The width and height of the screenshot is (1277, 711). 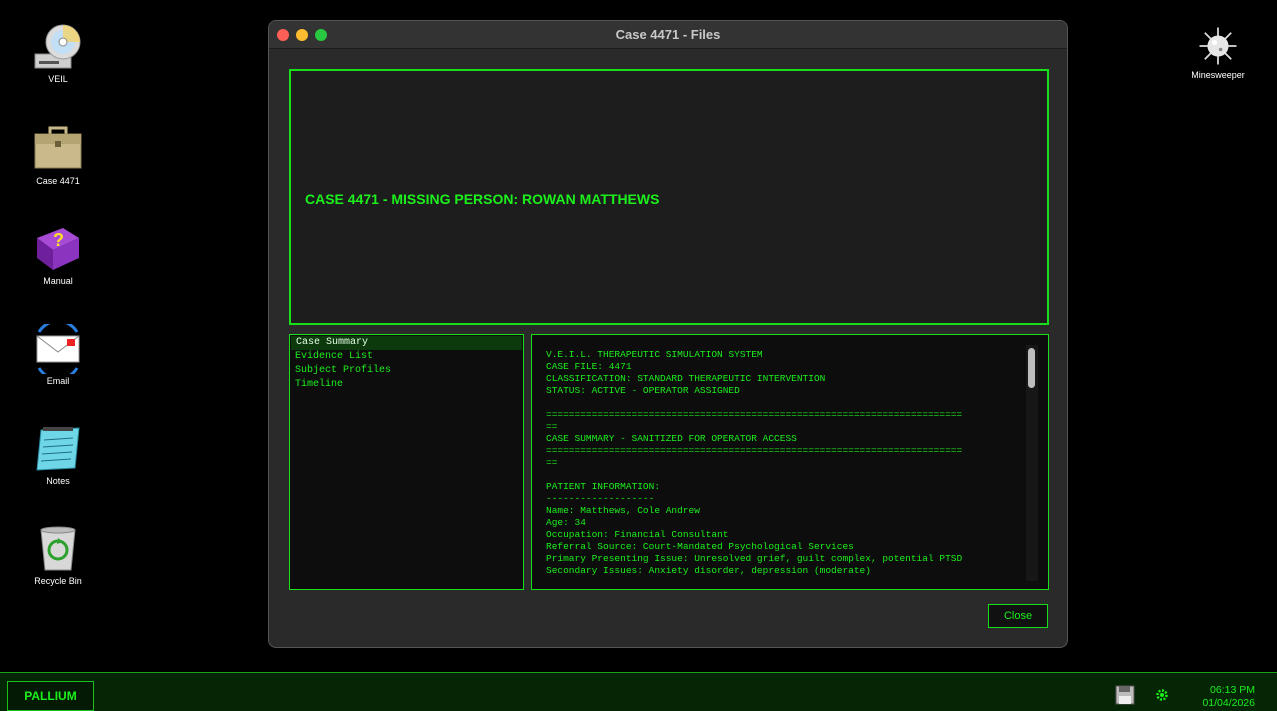 I want to click on content-scroll-thumb, so click(x=1031, y=368).